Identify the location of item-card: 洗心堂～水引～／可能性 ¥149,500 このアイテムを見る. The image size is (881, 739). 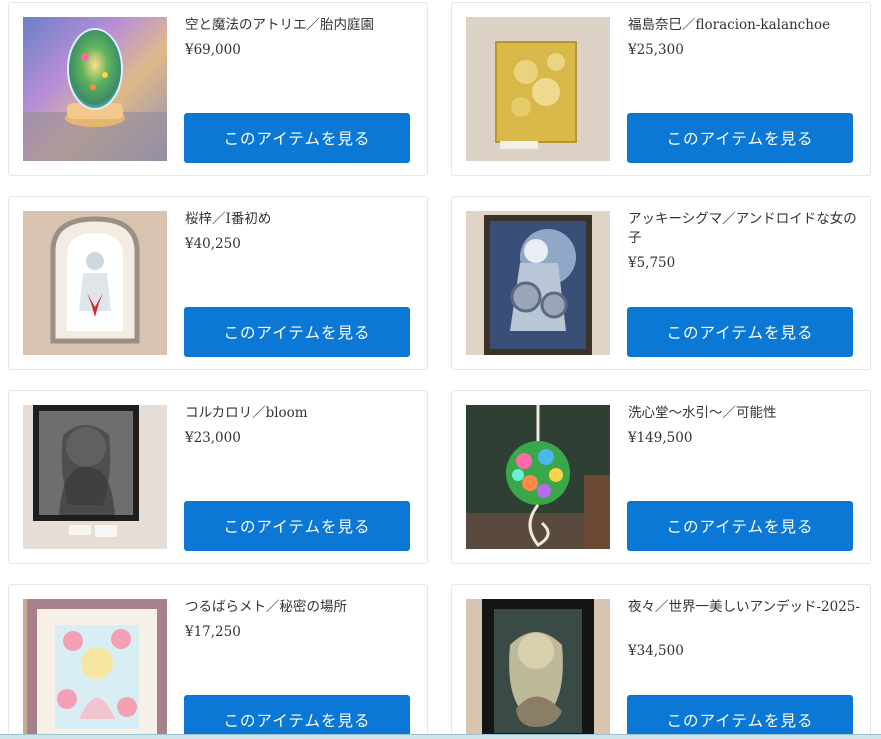
(661, 477).